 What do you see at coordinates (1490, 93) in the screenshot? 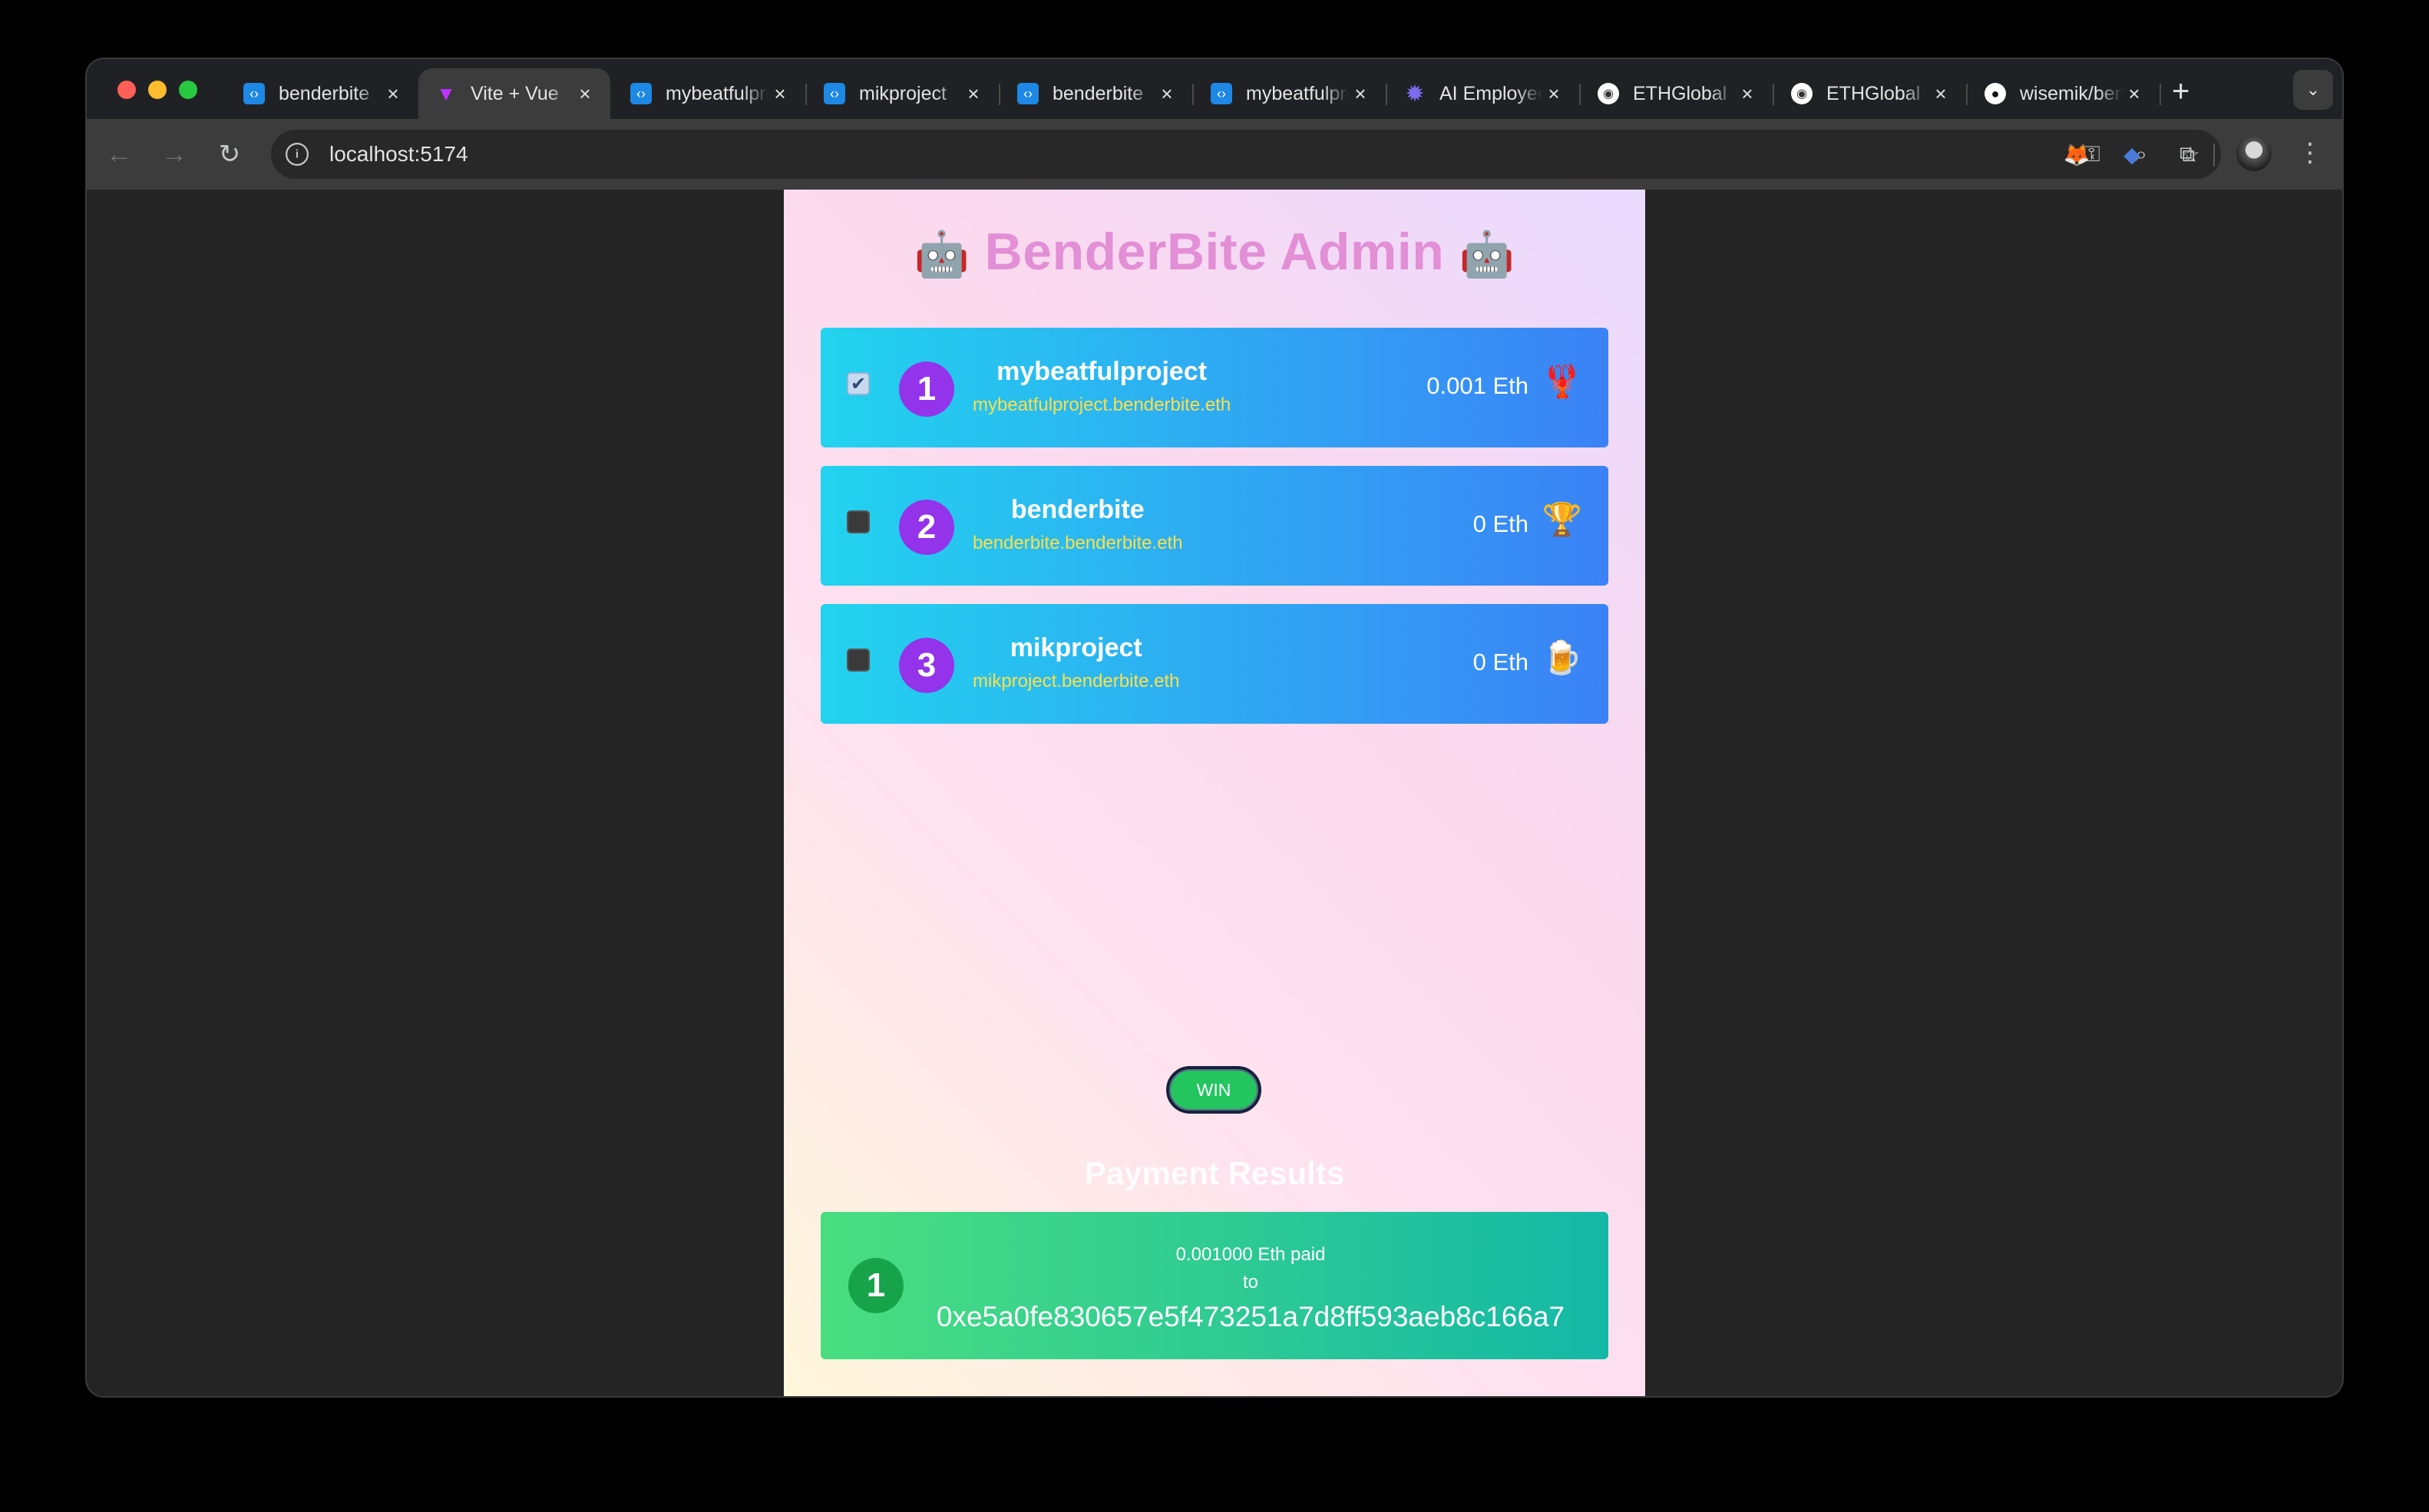
I see `tab-label: AI Employee` at bounding box center [1490, 93].